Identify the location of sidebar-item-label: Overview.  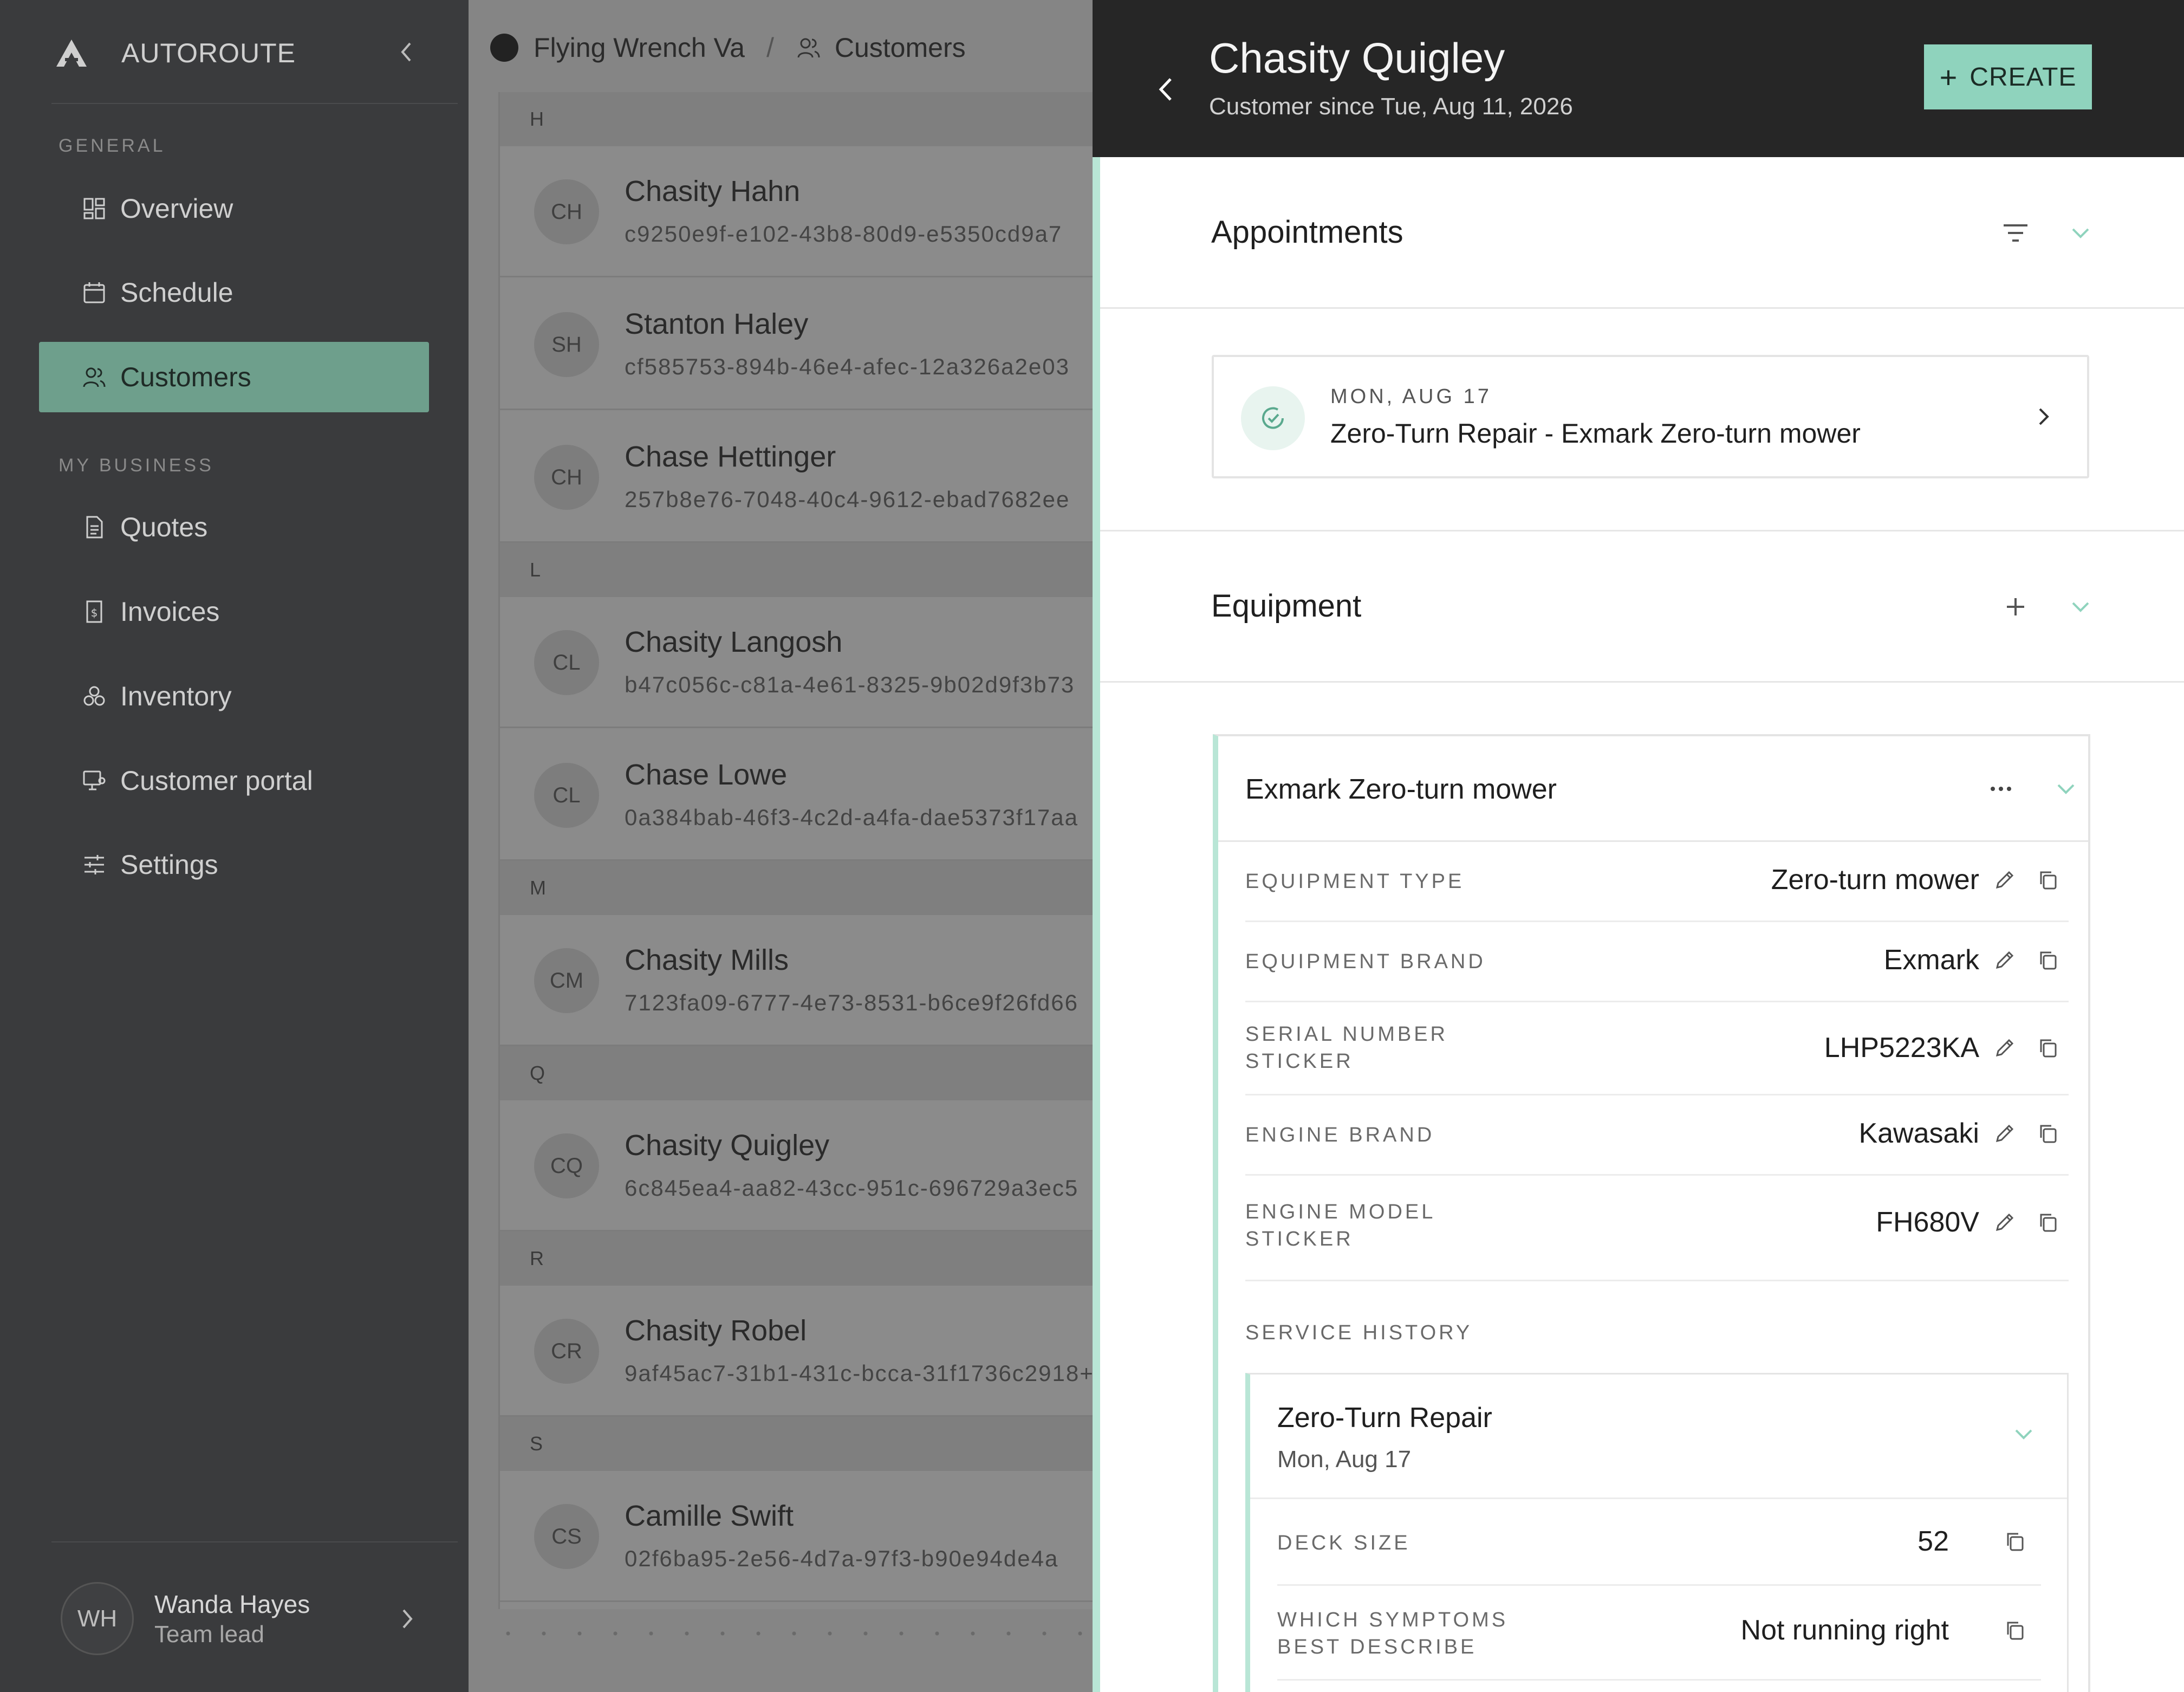
(176, 208).